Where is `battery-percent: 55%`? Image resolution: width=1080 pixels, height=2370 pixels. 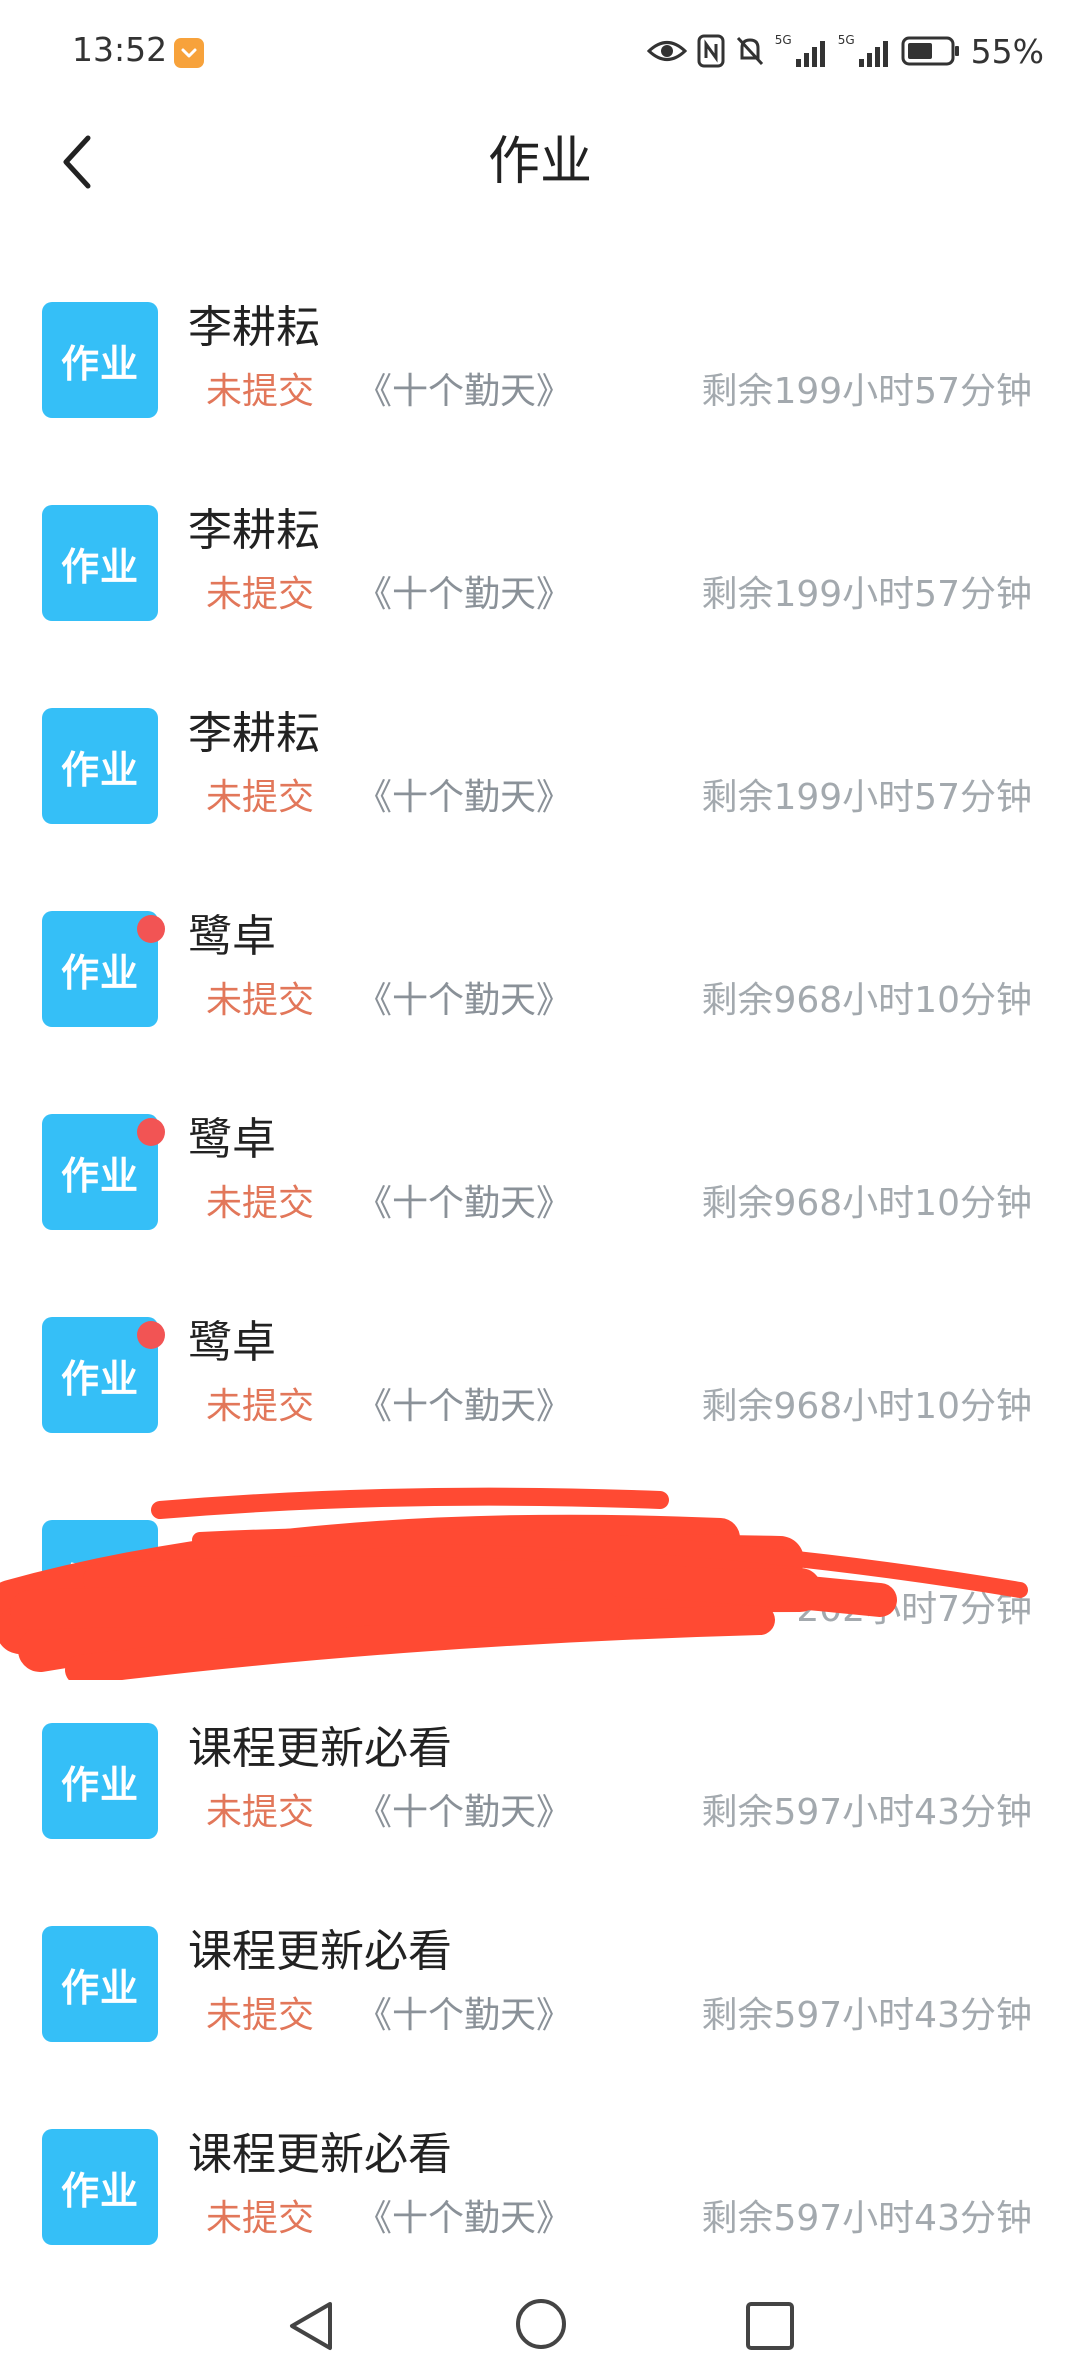 battery-percent: 55% is located at coordinates (1007, 51).